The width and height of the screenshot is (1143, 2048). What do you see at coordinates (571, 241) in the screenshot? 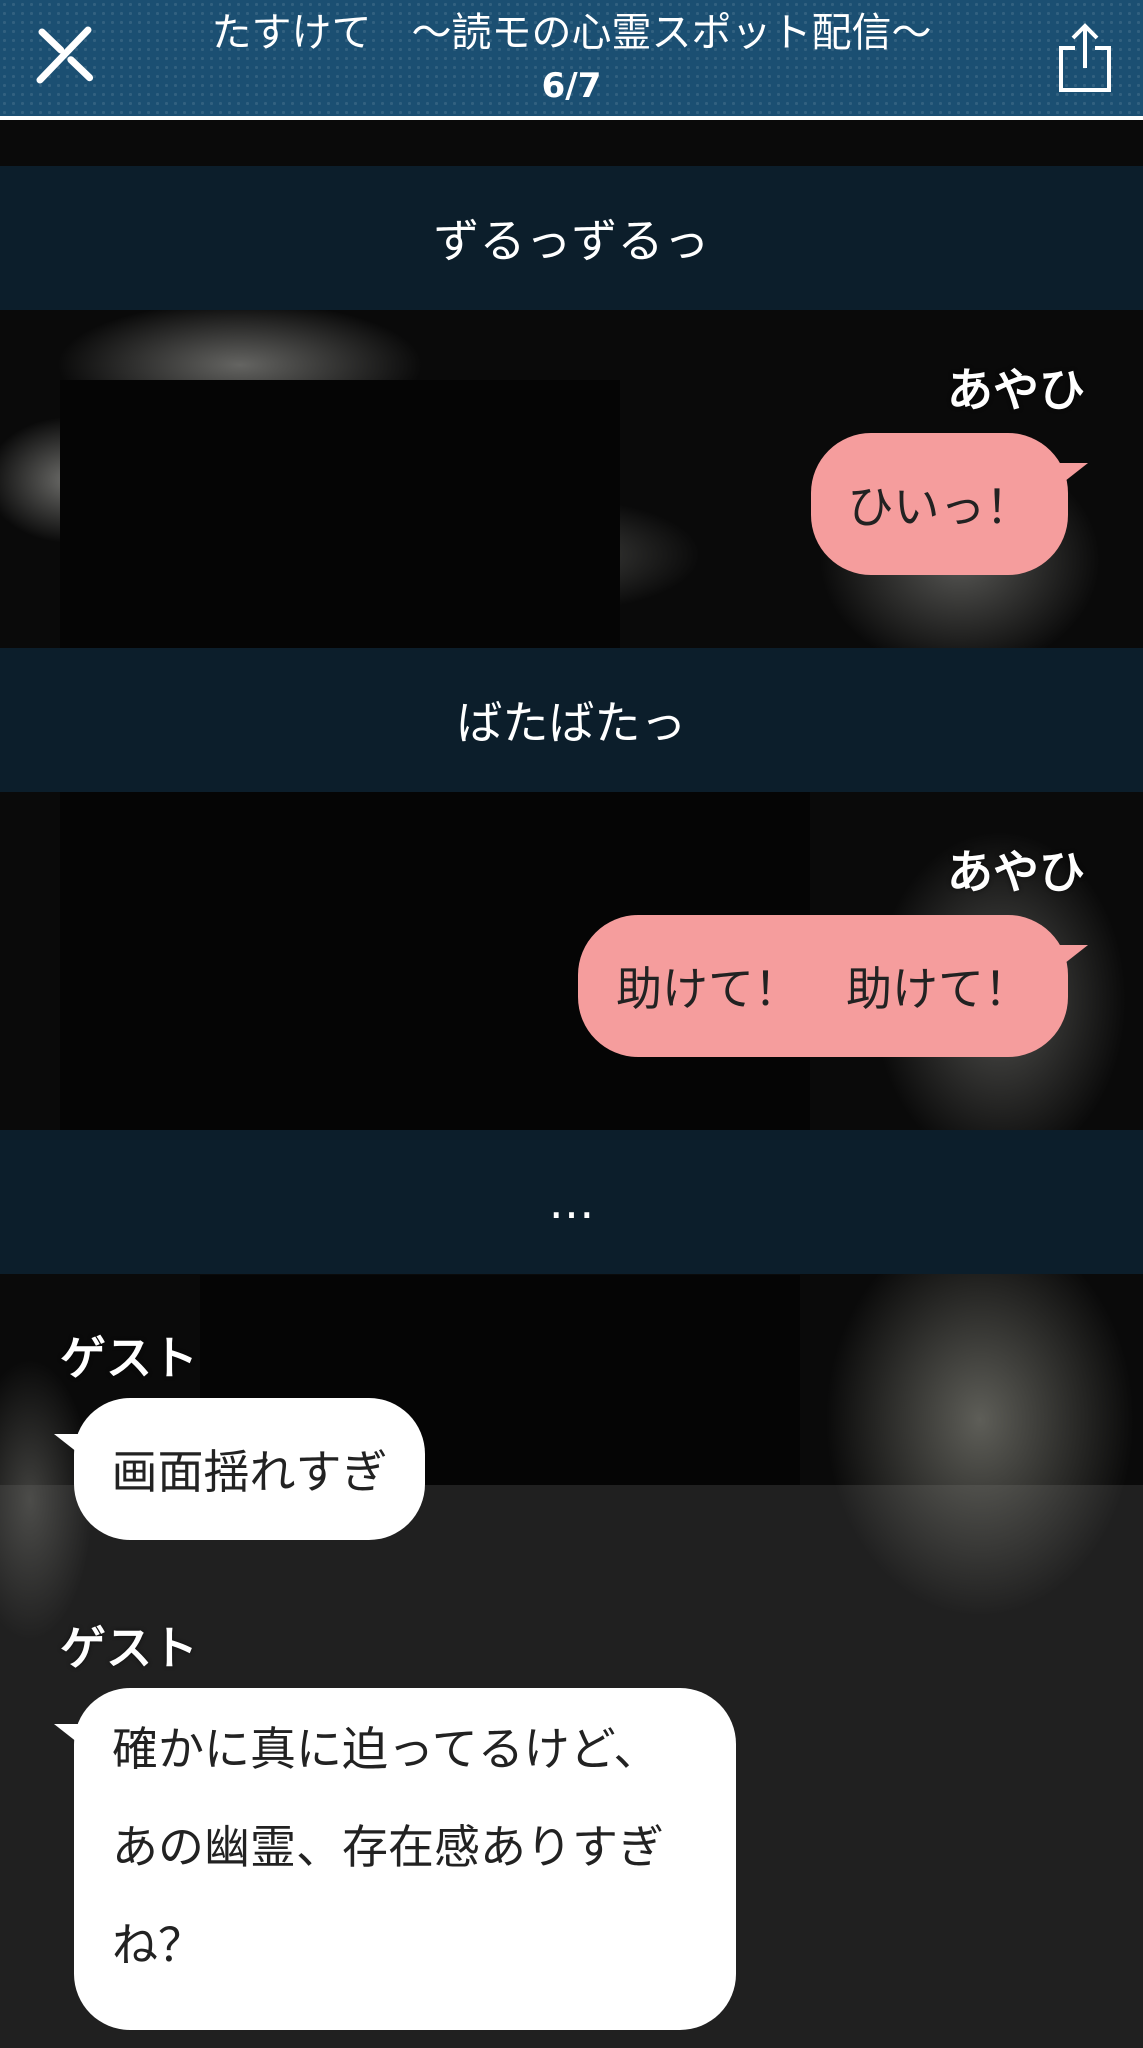
I see `narration-text: ずるっずるっ` at bounding box center [571, 241].